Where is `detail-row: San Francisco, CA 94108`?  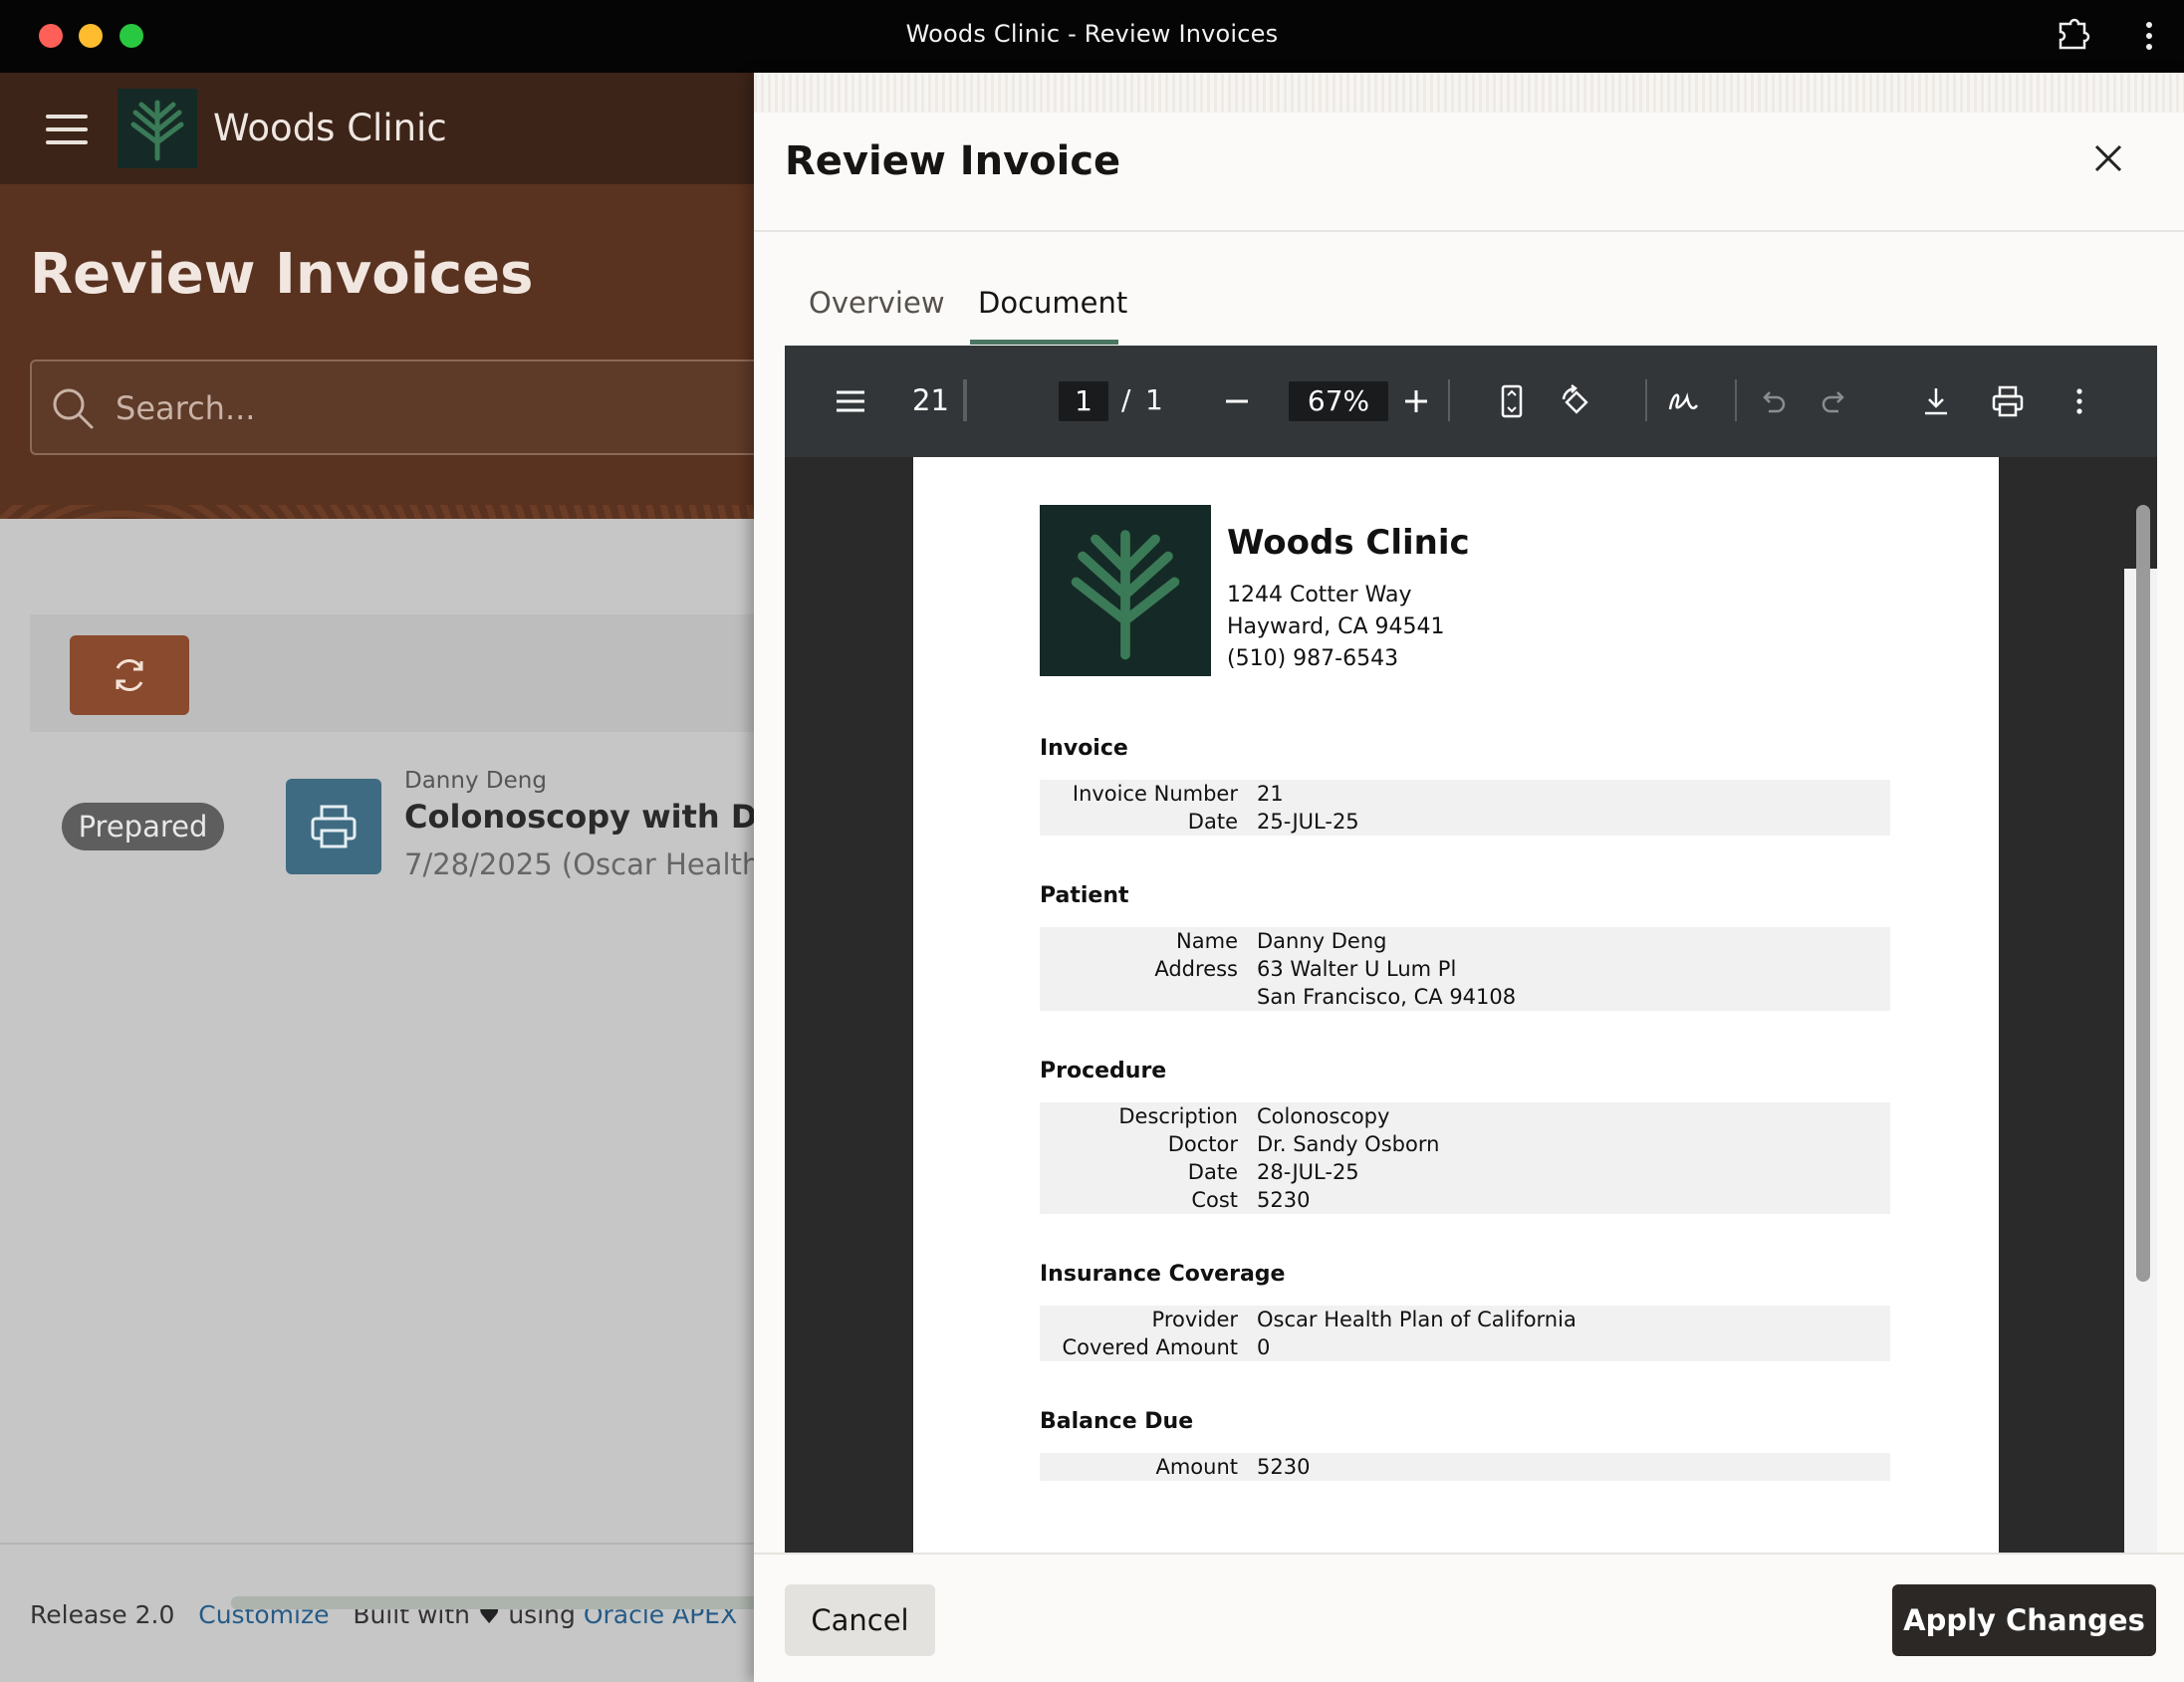 detail-row: San Francisco, CA 94108 is located at coordinates (1465, 997).